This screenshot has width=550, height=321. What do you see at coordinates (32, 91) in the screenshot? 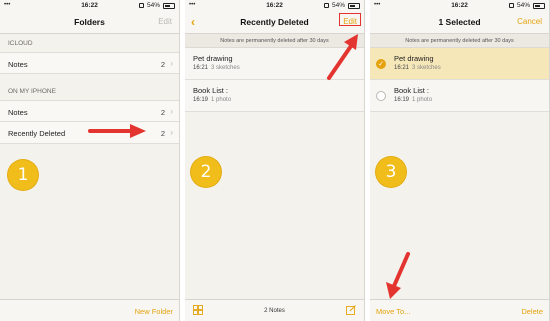
I see `section-header-on-my-iphone: ON MY IPHONE` at bounding box center [32, 91].